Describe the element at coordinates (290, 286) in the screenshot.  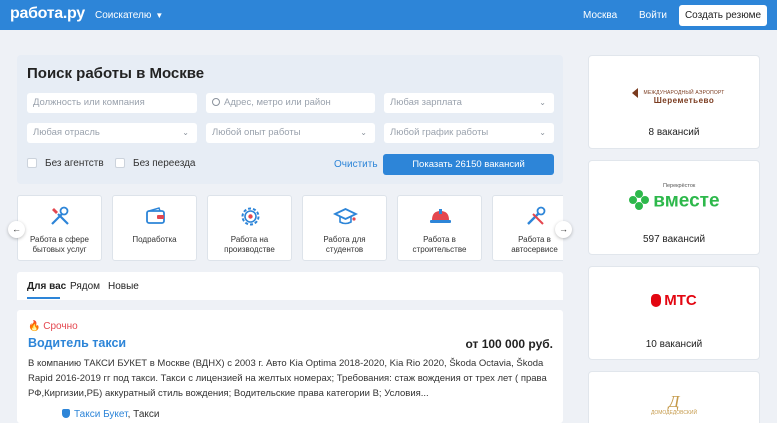
I see `feed-tabs: Для вас Рядом Новые` at that location.